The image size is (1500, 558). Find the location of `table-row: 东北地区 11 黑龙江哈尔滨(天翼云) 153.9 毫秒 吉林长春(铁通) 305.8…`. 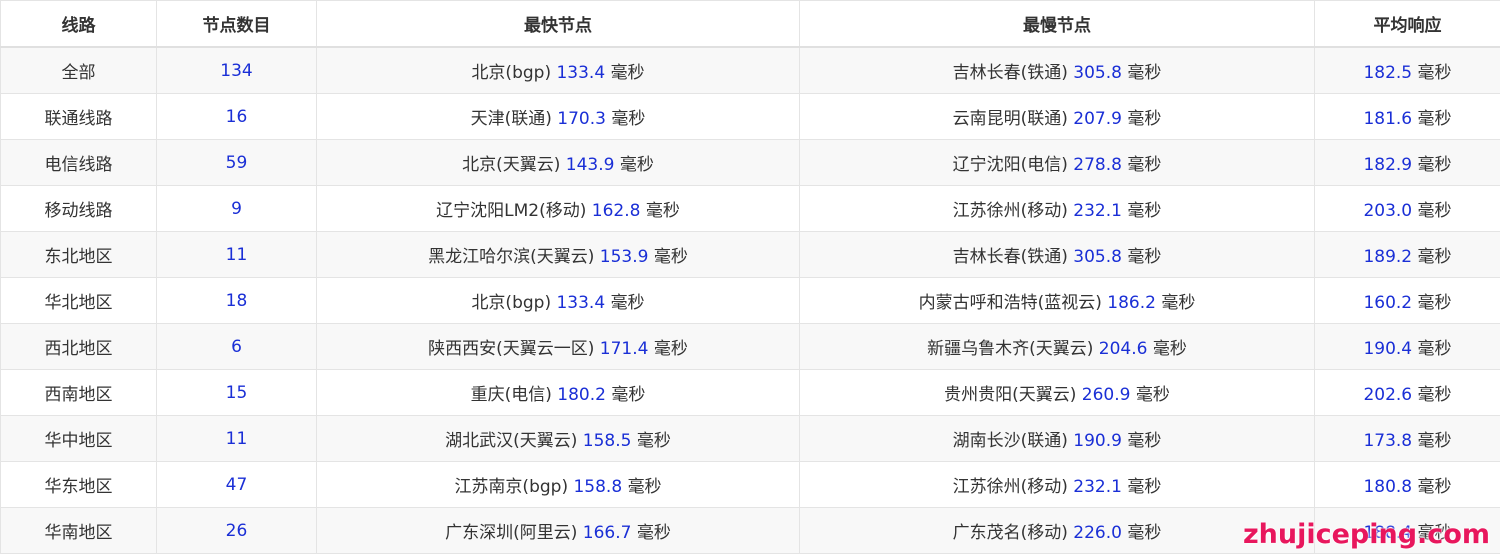

table-row: 东北地区 11 黑龙江哈尔滨(天翼云) 153.9 毫秒 吉林长春(铁通) 305.8… is located at coordinates (750, 254).